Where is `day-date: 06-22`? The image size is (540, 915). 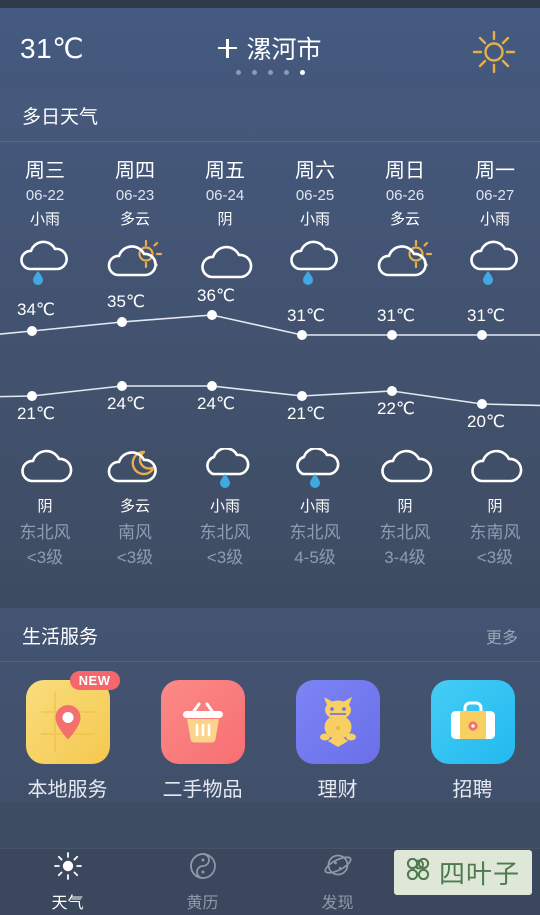
day-date: 06-22 is located at coordinates (45, 195).